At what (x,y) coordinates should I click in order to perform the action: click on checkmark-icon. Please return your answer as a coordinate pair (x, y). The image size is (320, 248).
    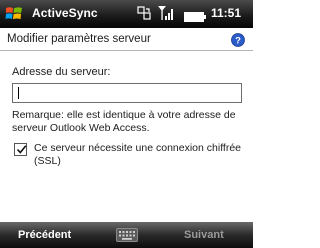
    Looking at the image, I should click on (21, 149).